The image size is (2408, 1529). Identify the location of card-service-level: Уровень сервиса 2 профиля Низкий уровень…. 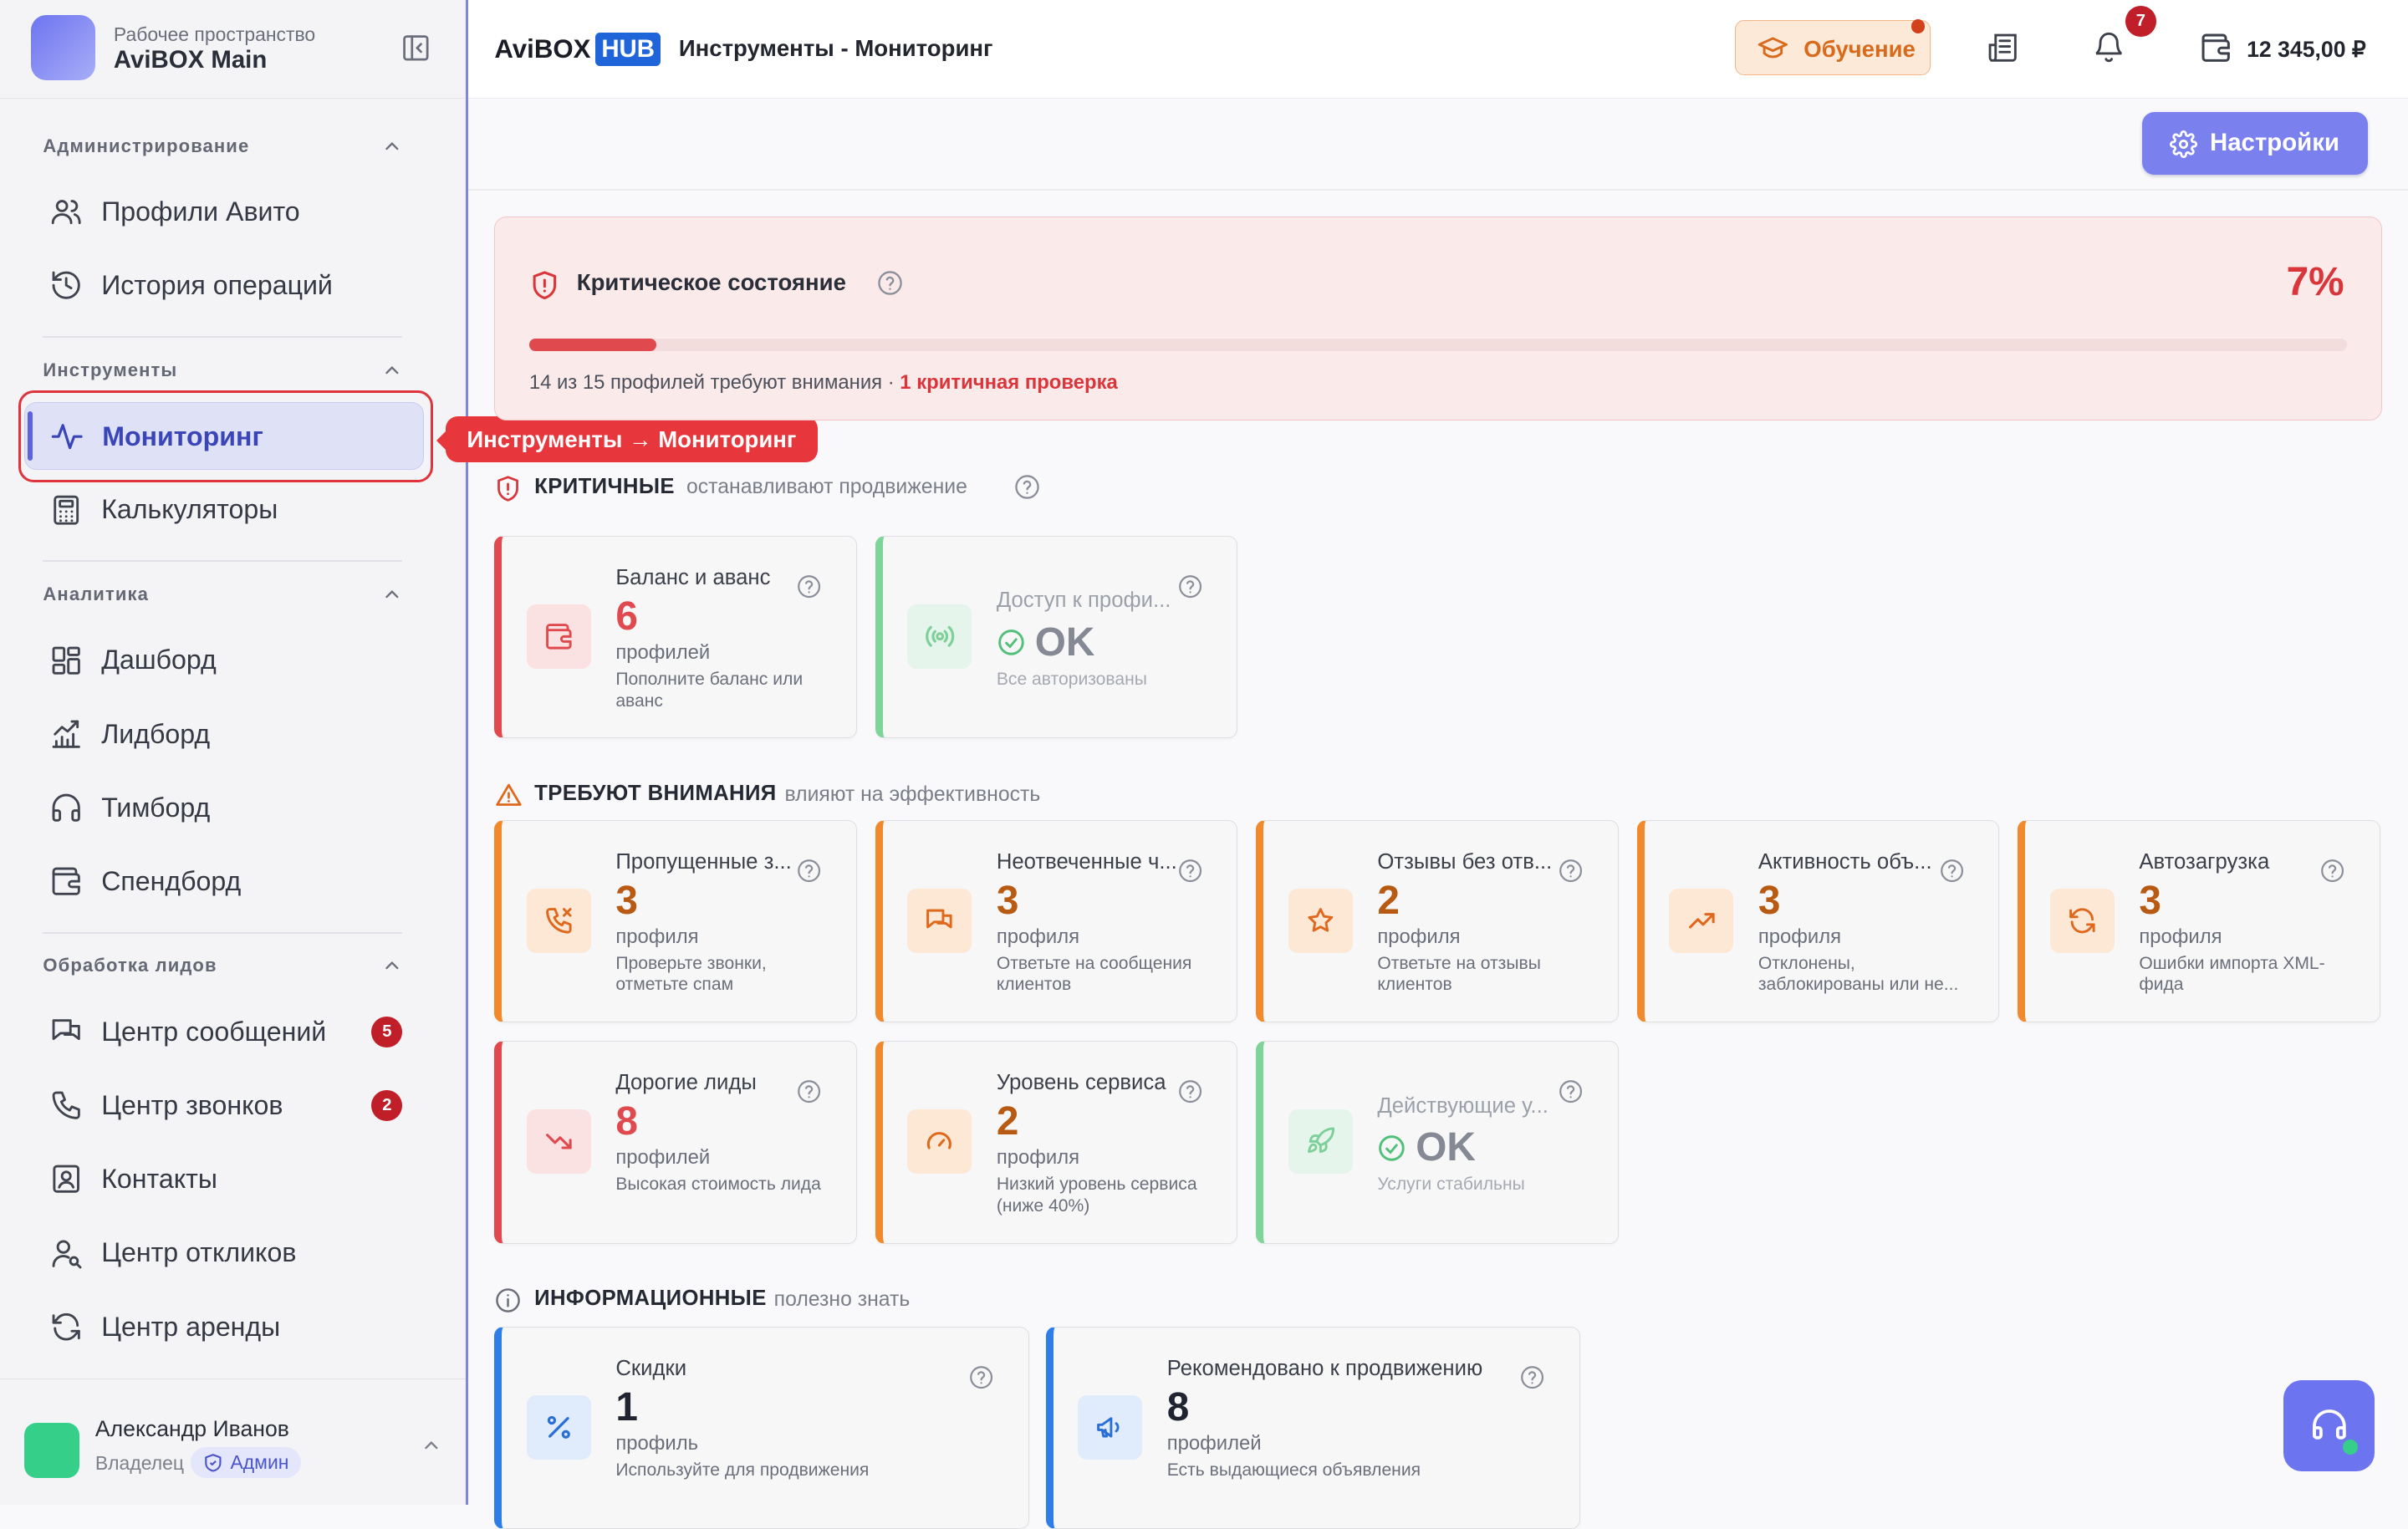
(1056, 1142).